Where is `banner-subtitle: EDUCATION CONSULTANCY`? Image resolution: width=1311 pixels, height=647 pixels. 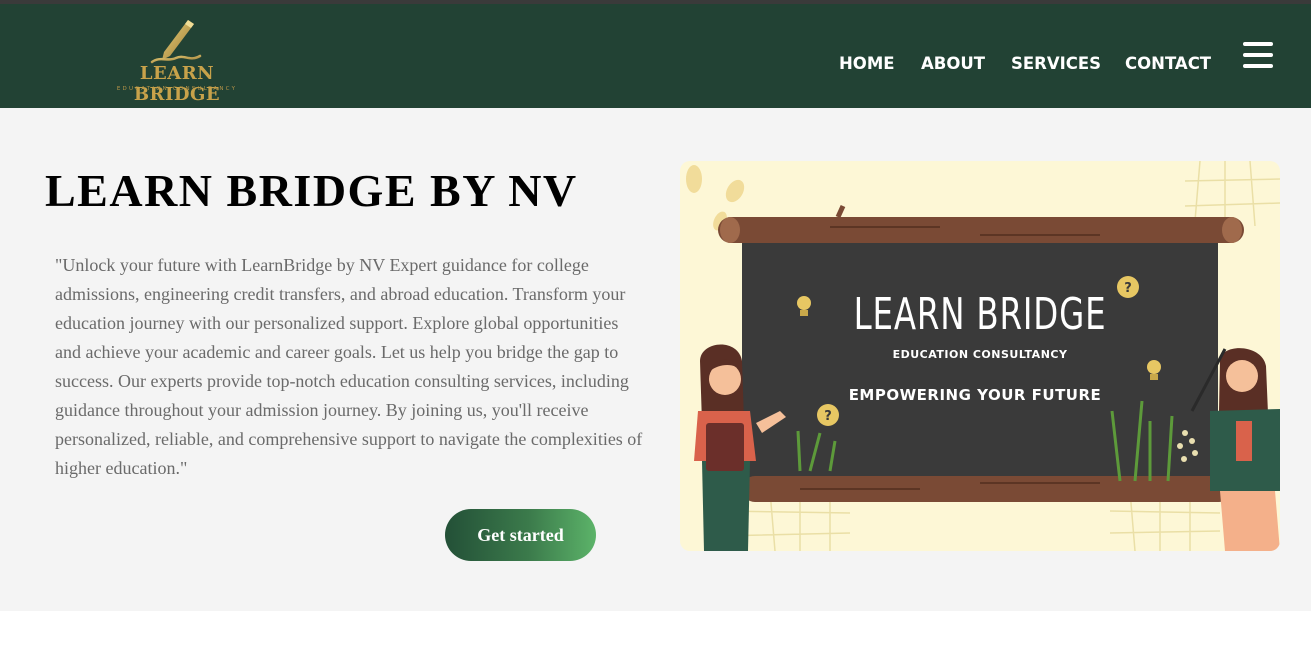 banner-subtitle: EDUCATION CONSULTANCY is located at coordinates (980, 354).